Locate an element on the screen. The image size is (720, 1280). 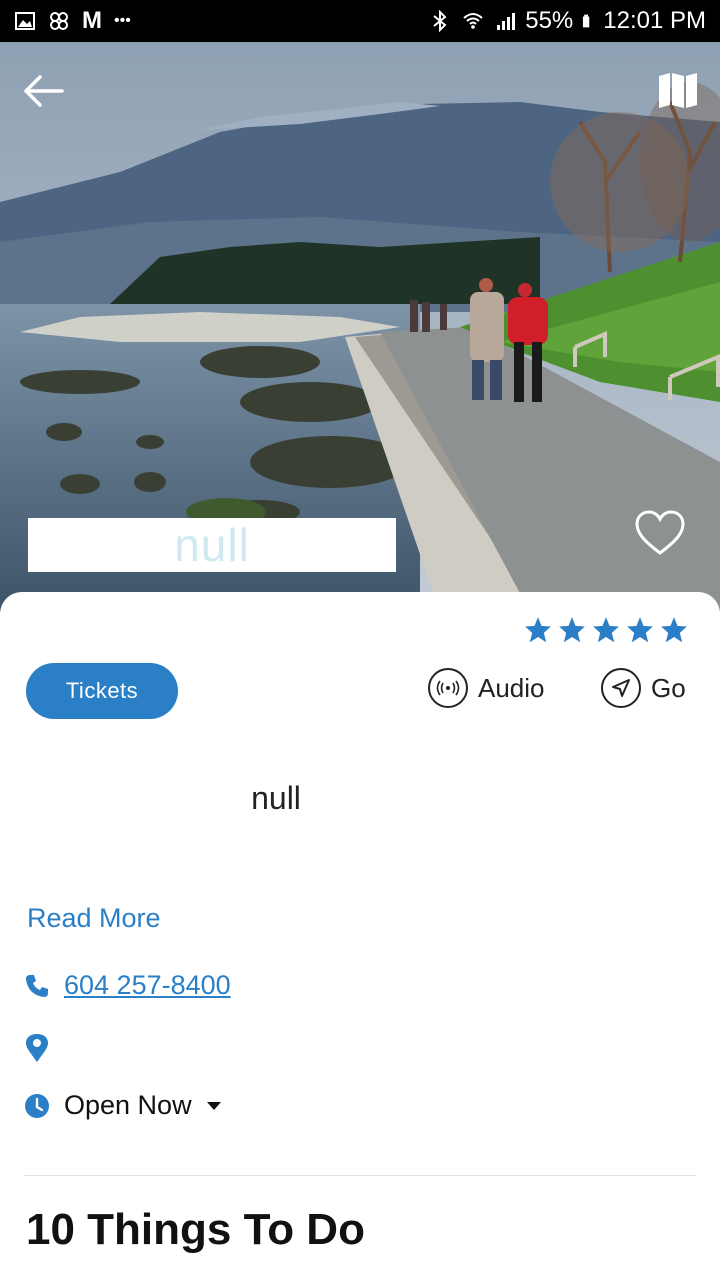
system-icons: 55% 12:01 PM is located at coordinates (567, 21).